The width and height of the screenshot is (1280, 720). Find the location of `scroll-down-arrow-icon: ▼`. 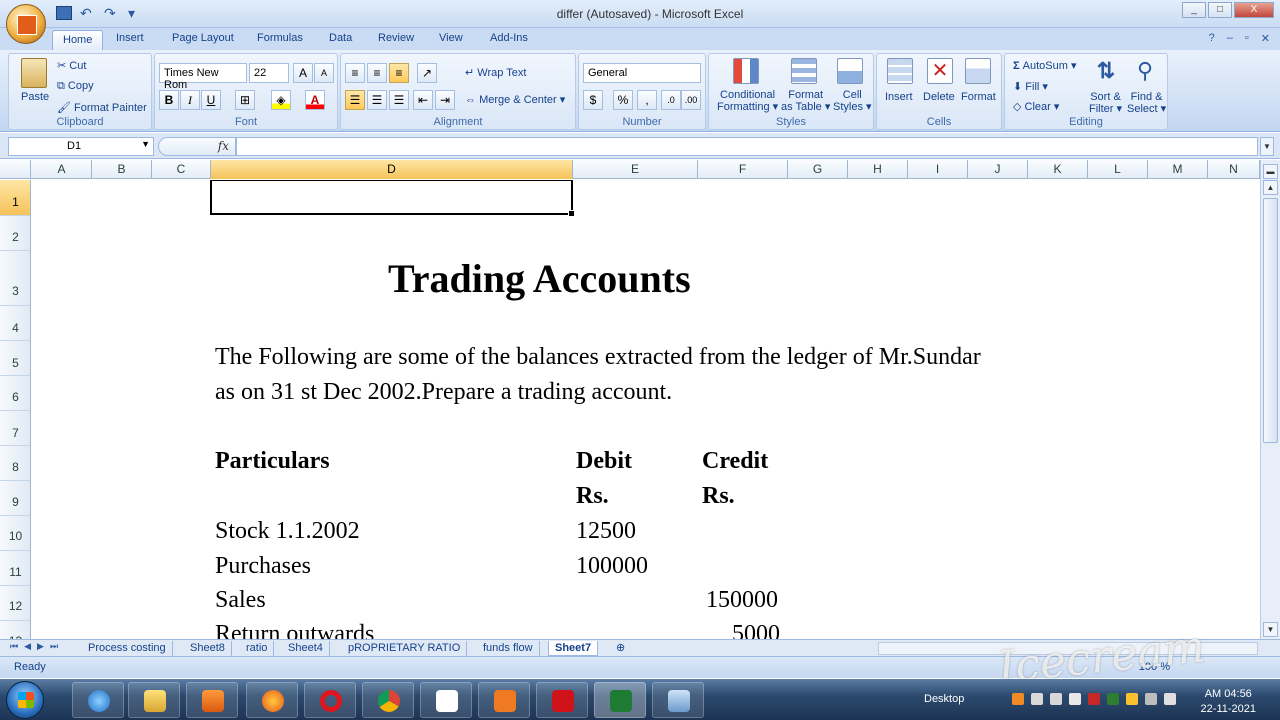

scroll-down-arrow-icon: ▼ is located at coordinates (1270, 629).